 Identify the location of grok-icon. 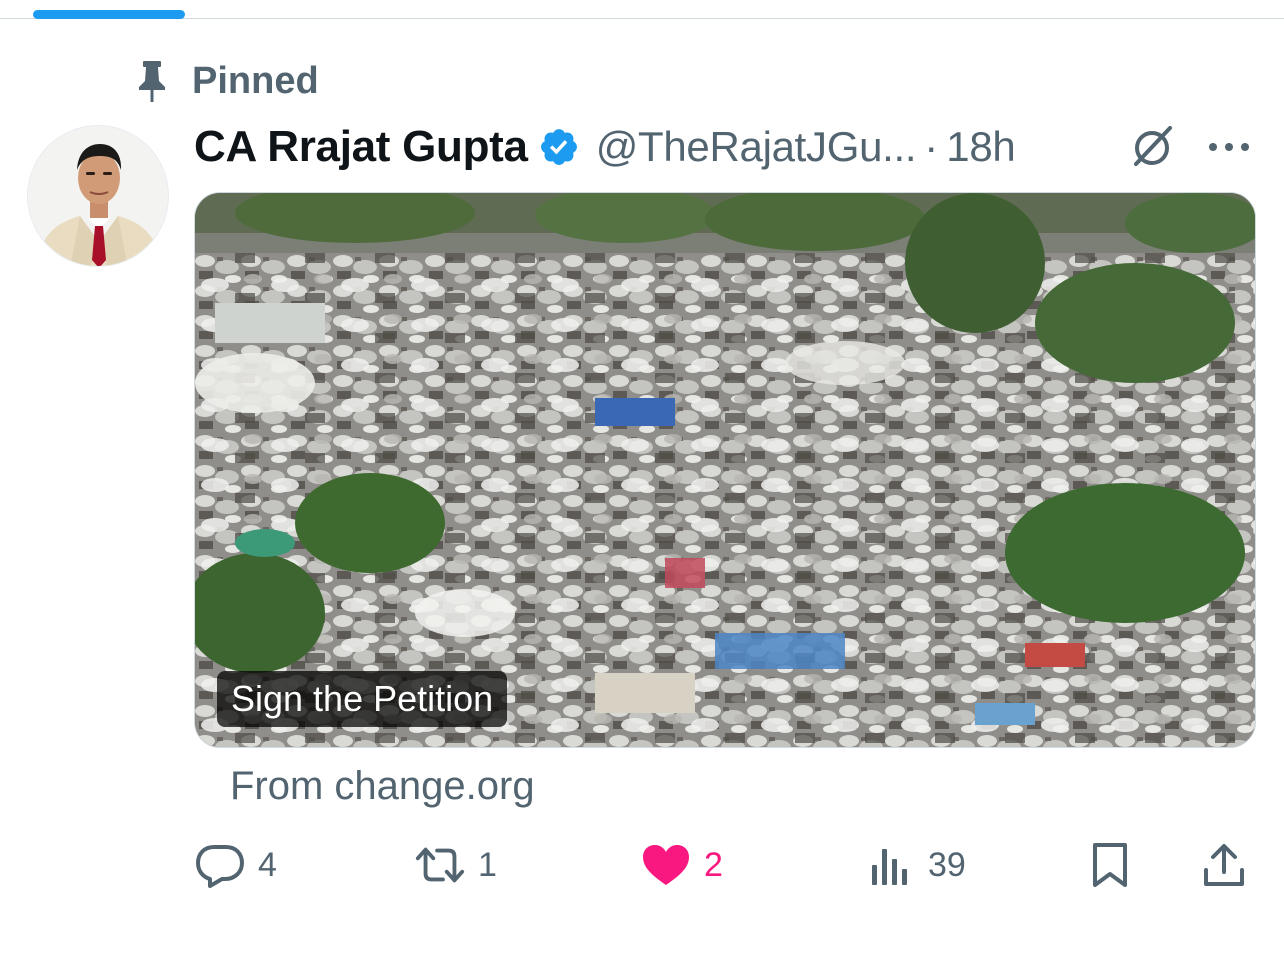
(1153, 147).